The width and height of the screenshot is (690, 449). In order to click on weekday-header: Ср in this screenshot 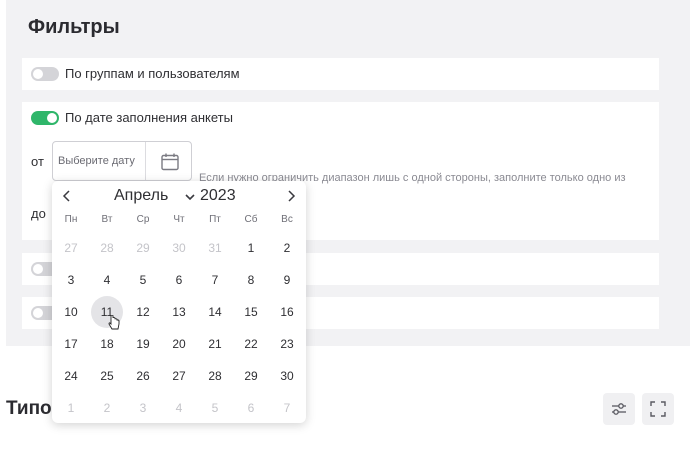, I will do `click(143, 219)`.